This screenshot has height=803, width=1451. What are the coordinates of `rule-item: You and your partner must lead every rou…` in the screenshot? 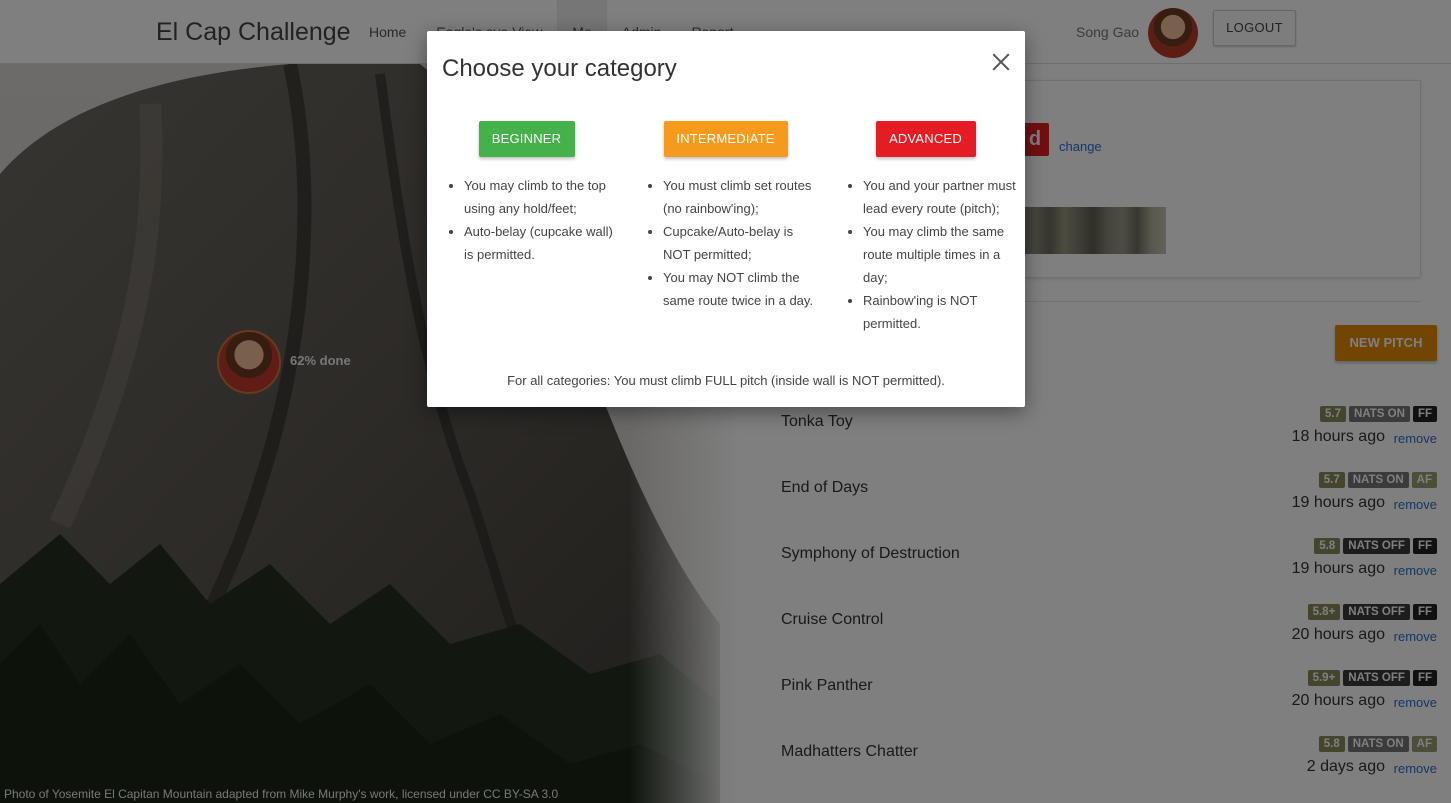 It's located at (940, 197).